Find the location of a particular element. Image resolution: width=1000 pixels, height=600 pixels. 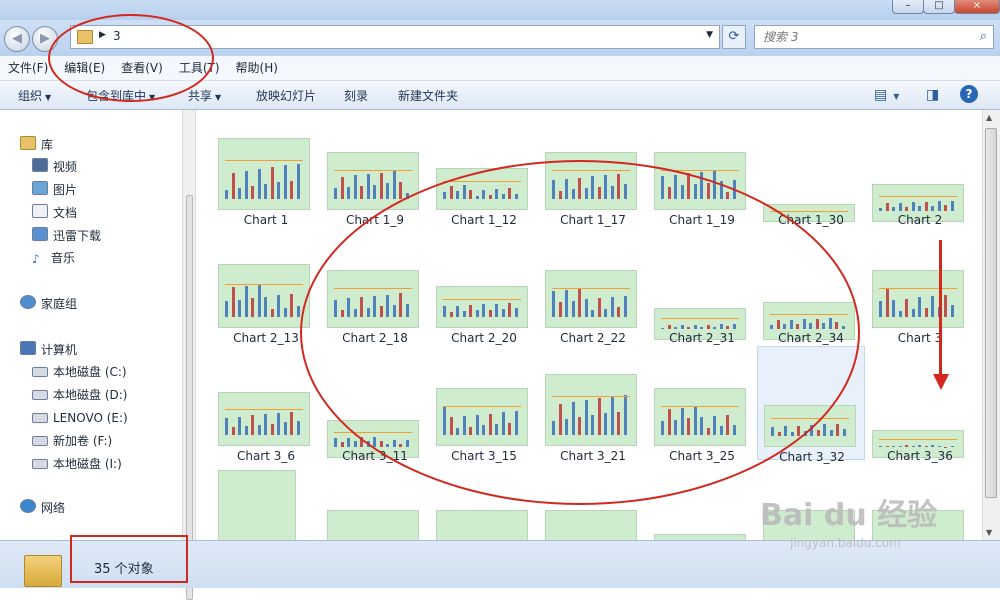

menu-tools: 工具(T) is located at coordinates (199, 68).